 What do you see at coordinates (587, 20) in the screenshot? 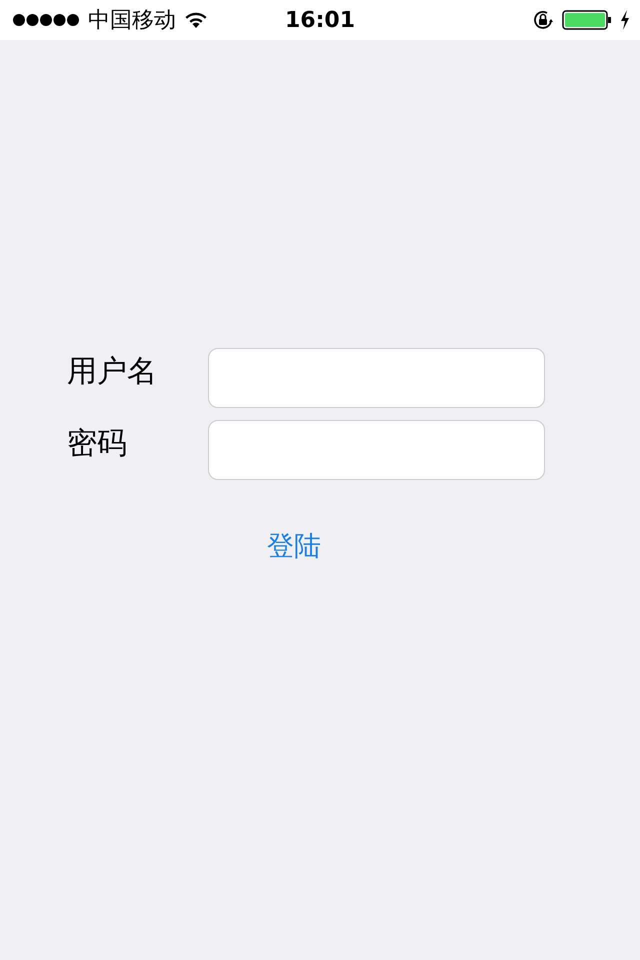
I see `battery-icon` at bounding box center [587, 20].